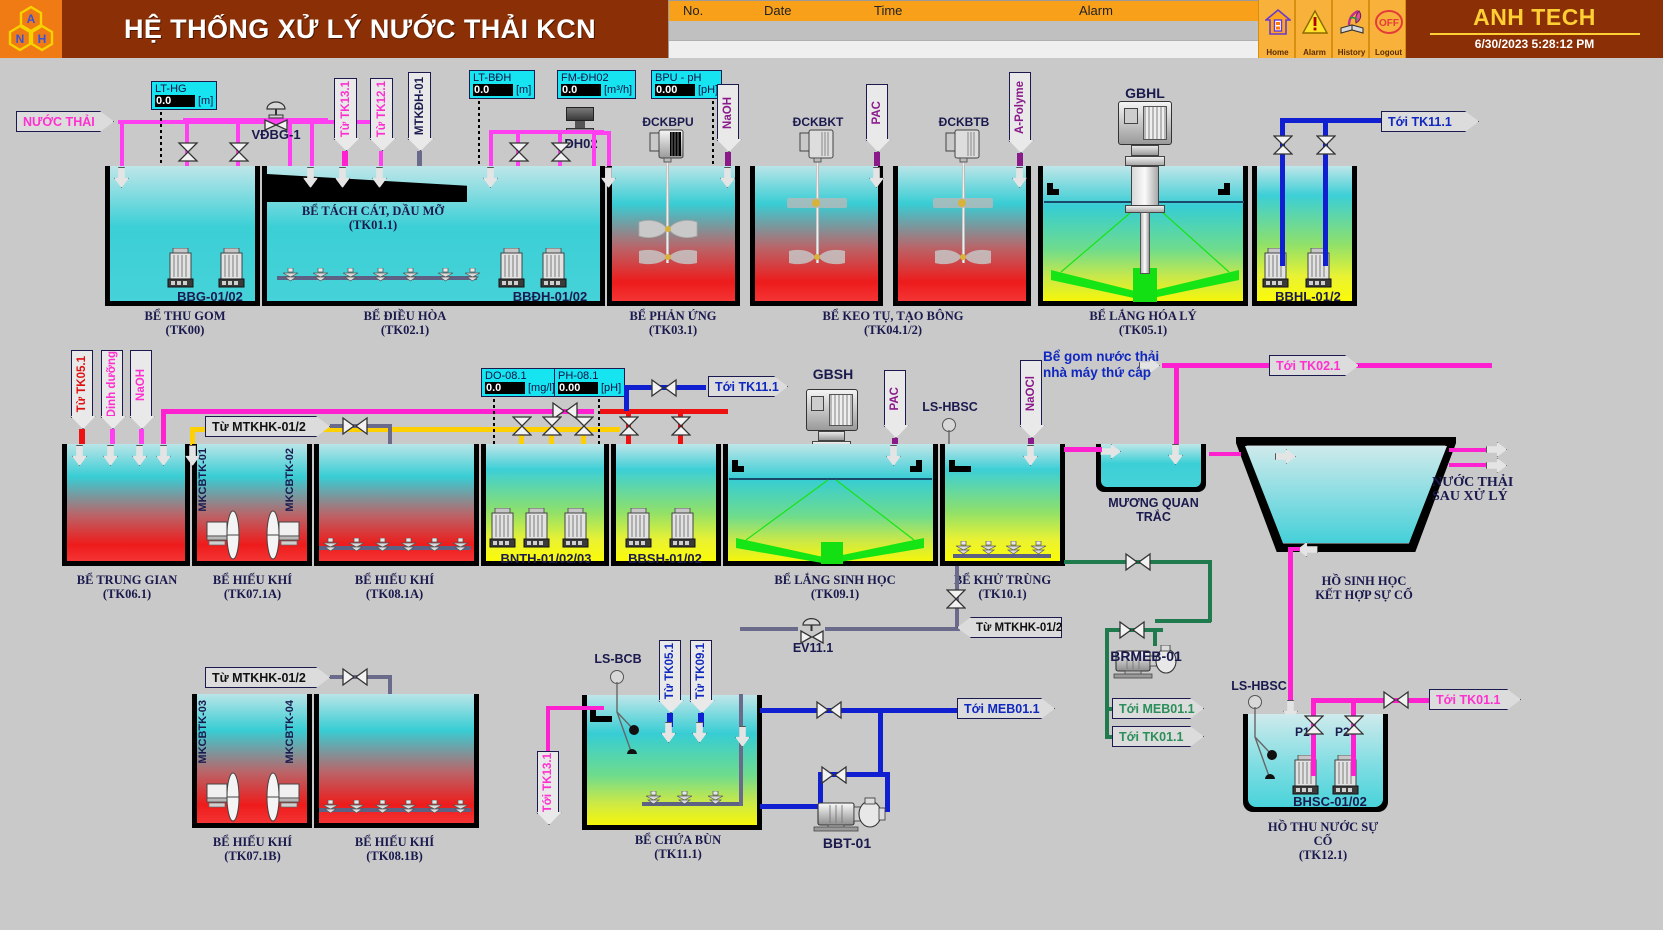 This screenshot has height=930, width=1663. Describe the element at coordinates (1053, 189) in the screenshot. I see `weir-bracket-left` at that location.